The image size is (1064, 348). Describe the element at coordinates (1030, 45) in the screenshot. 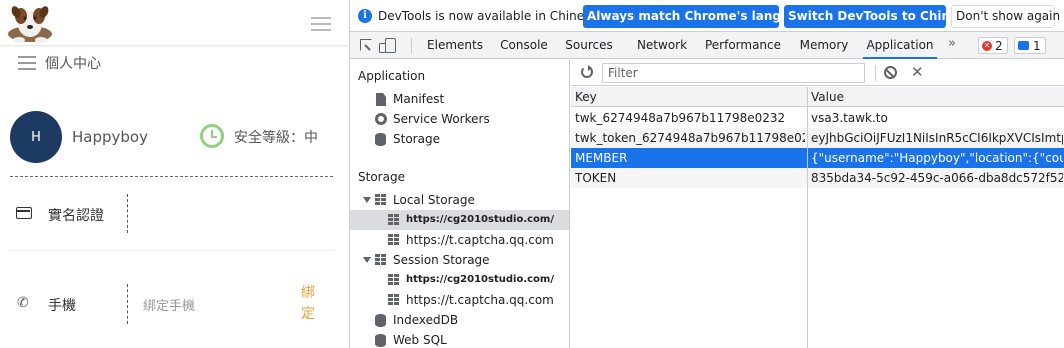

I see `message-count-badge: 1` at that location.